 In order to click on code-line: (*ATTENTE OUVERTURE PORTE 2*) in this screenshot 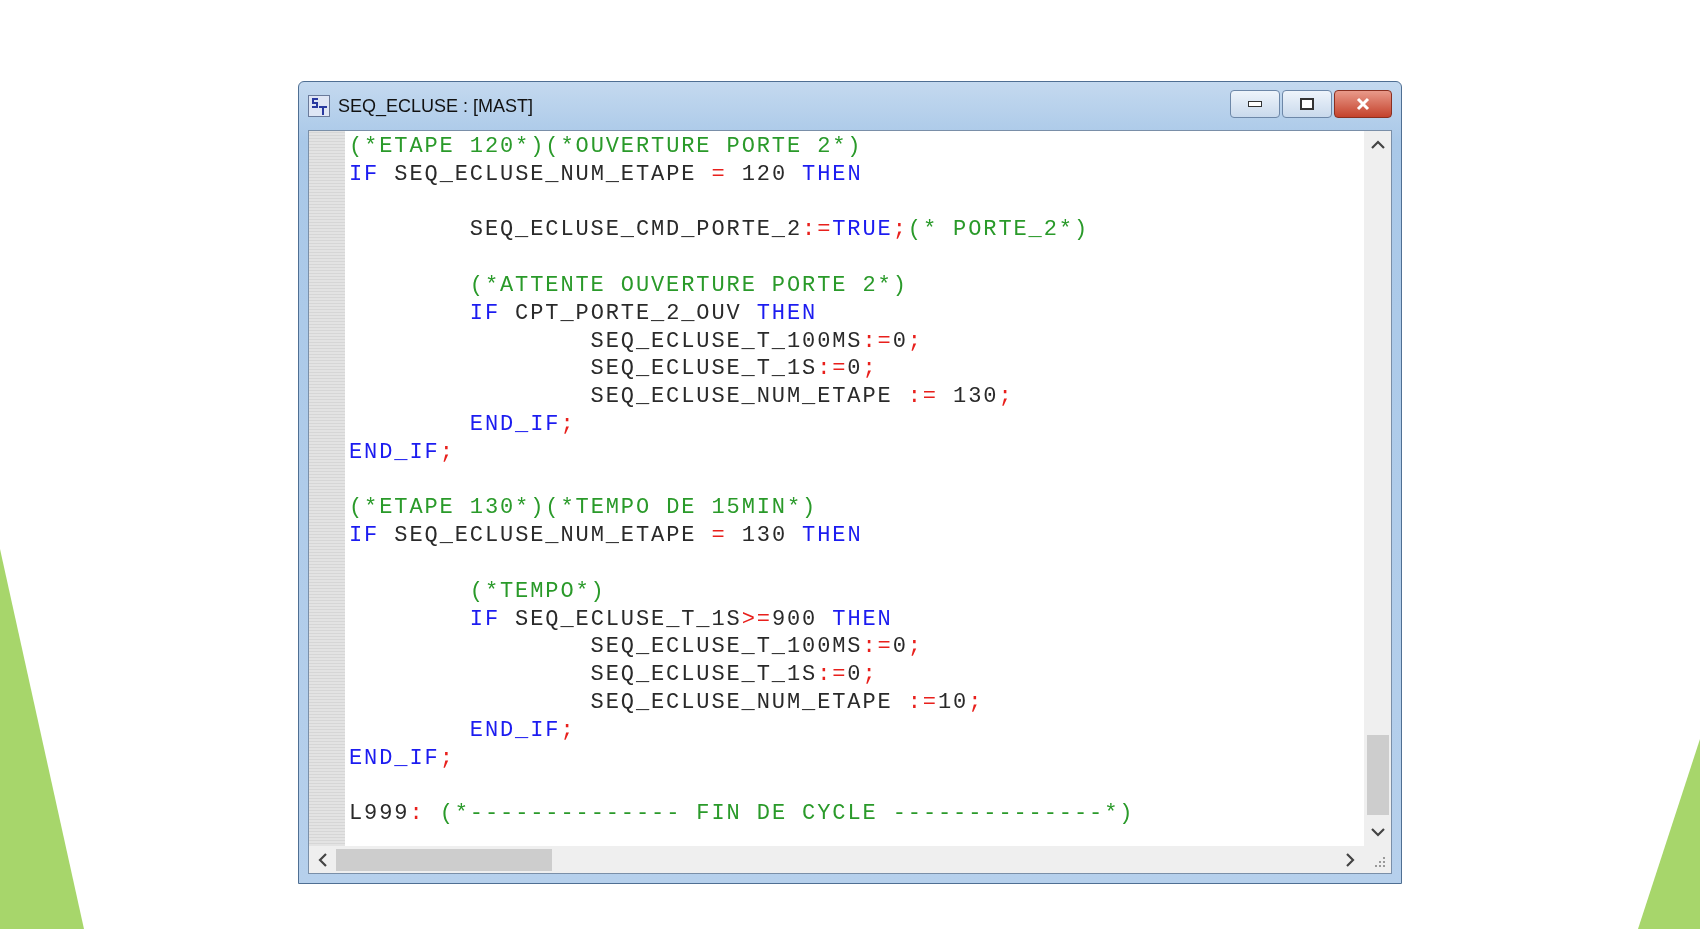, I will do `click(688, 286)`.